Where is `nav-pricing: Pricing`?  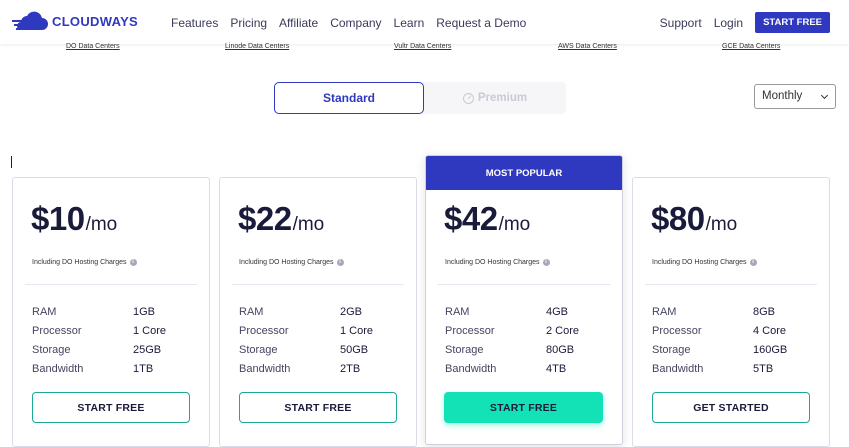 nav-pricing: Pricing is located at coordinates (248, 23).